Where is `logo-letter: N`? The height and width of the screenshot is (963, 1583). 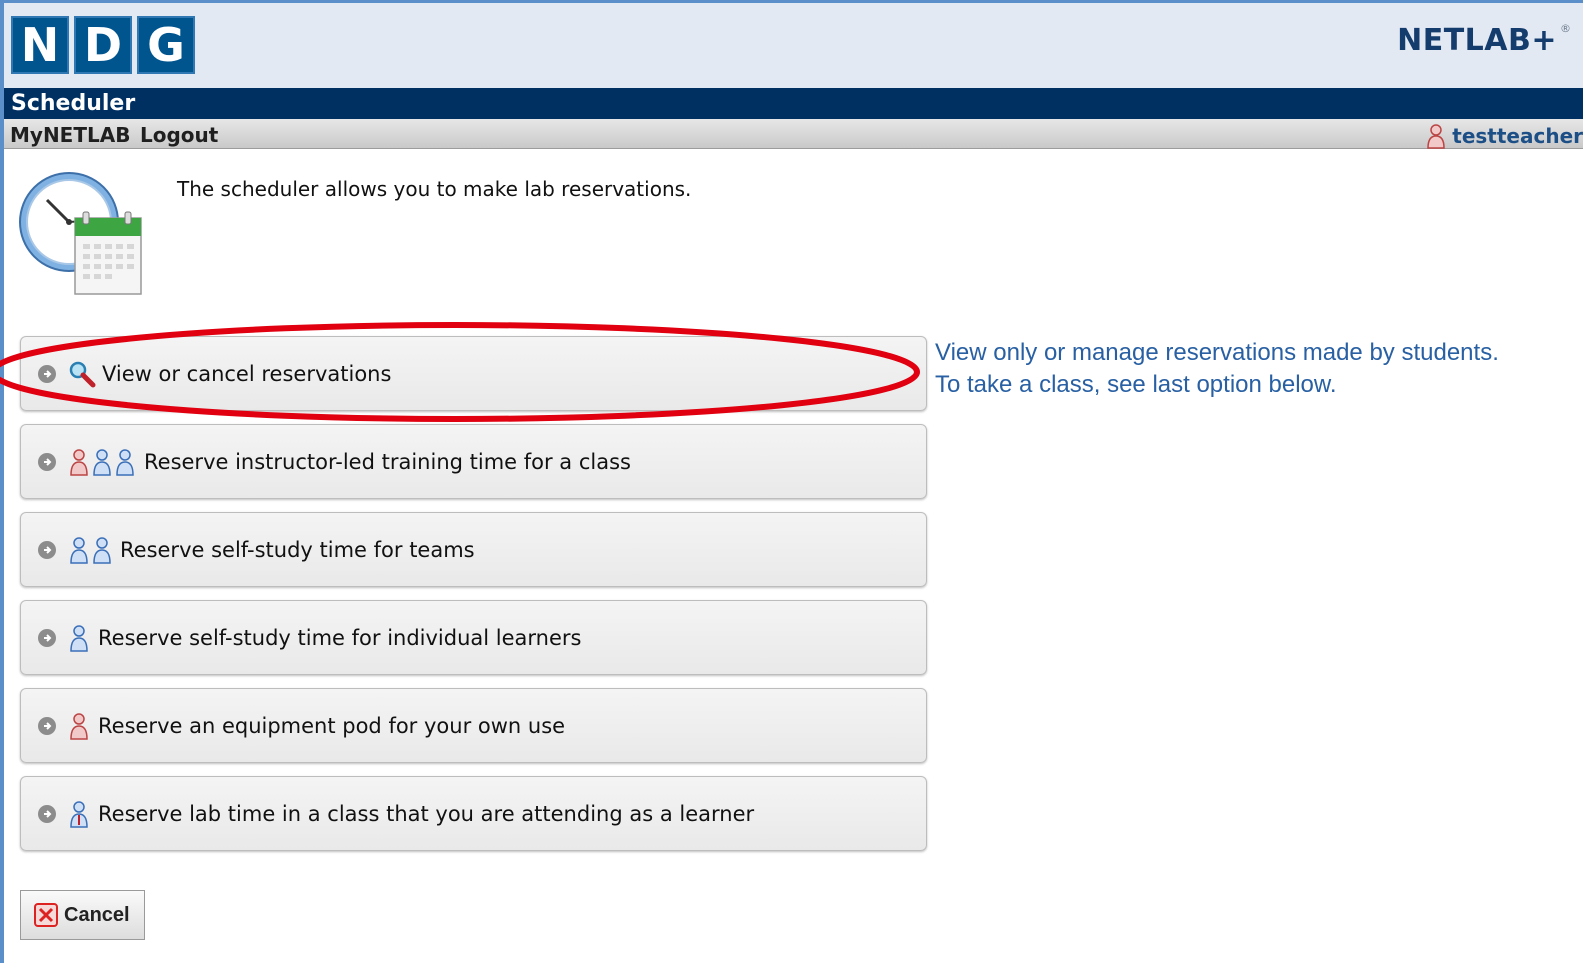
logo-letter: N is located at coordinates (40, 45).